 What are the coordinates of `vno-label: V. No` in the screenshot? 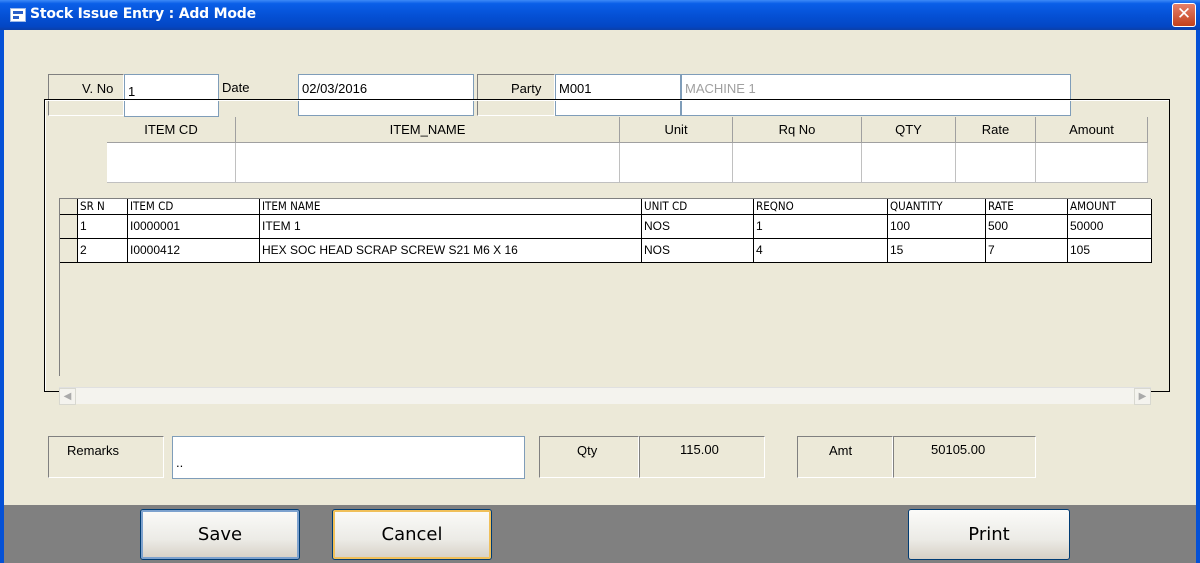 It's located at (98, 88).